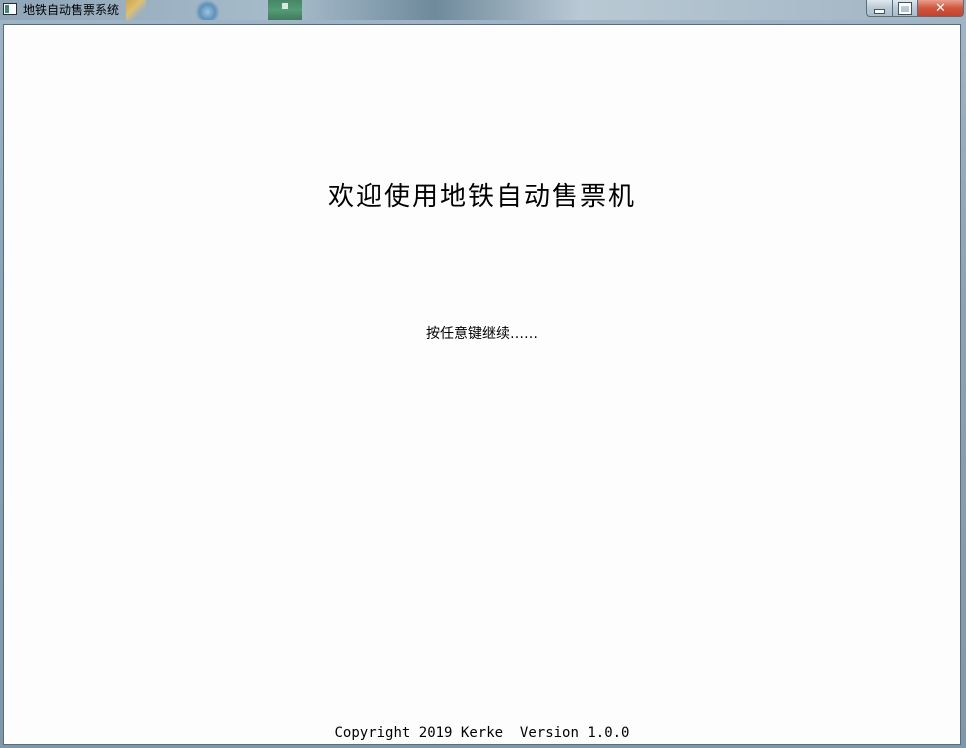 This screenshot has width=966, height=748. What do you see at coordinates (879, 11) in the screenshot?
I see `minimize-icon` at bounding box center [879, 11].